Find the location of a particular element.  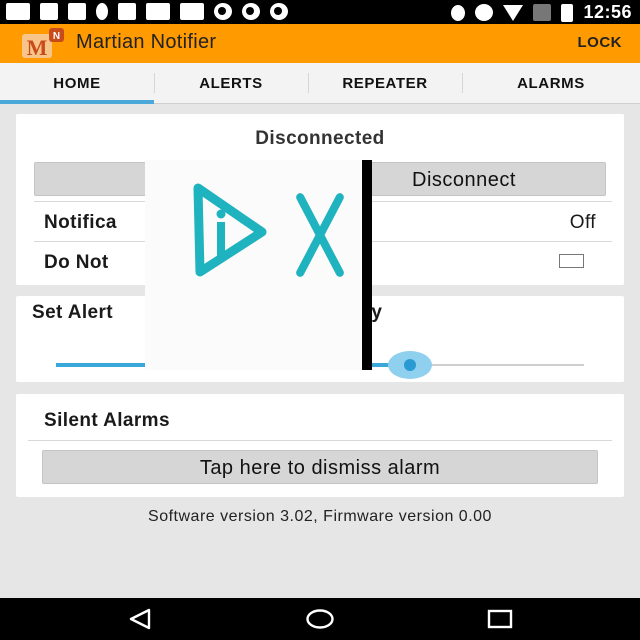

app-title: Martian Notifier is located at coordinates (146, 42).